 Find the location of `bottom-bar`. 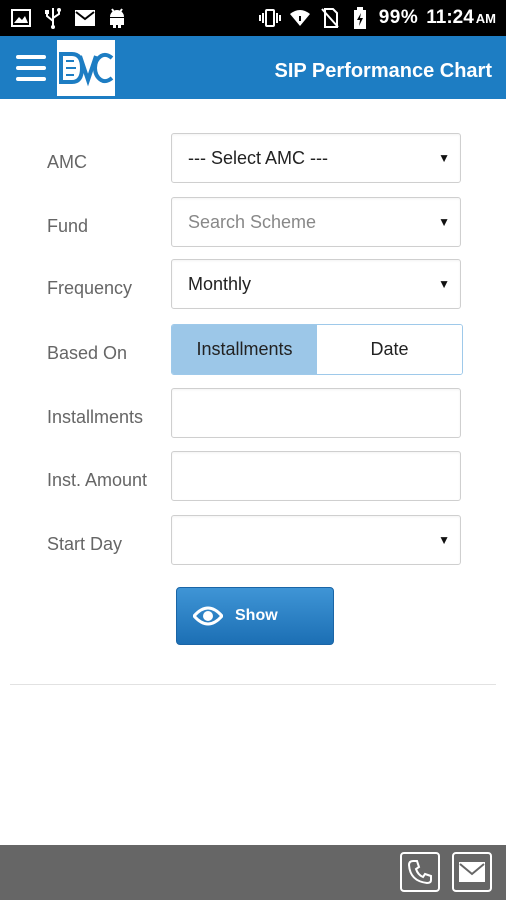

bottom-bar is located at coordinates (253, 872).